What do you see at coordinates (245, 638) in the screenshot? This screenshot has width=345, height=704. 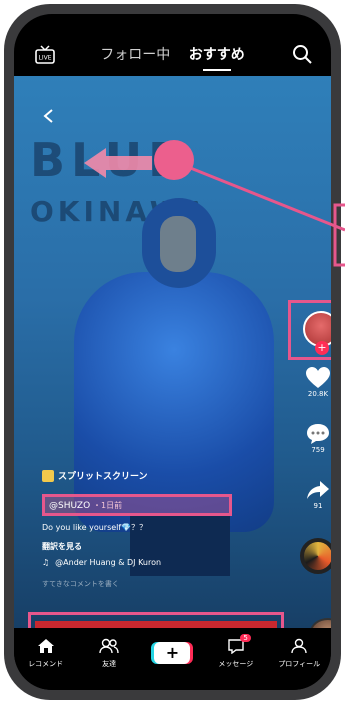 I see `message-badge: 5` at bounding box center [245, 638].